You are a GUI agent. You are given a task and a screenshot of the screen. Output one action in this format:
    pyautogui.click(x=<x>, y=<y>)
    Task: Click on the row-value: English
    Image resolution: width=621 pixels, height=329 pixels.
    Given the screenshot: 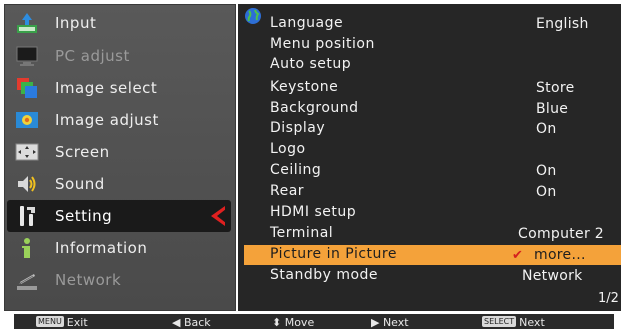 What is the action you would take?
    pyautogui.click(x=562, y=24)
    